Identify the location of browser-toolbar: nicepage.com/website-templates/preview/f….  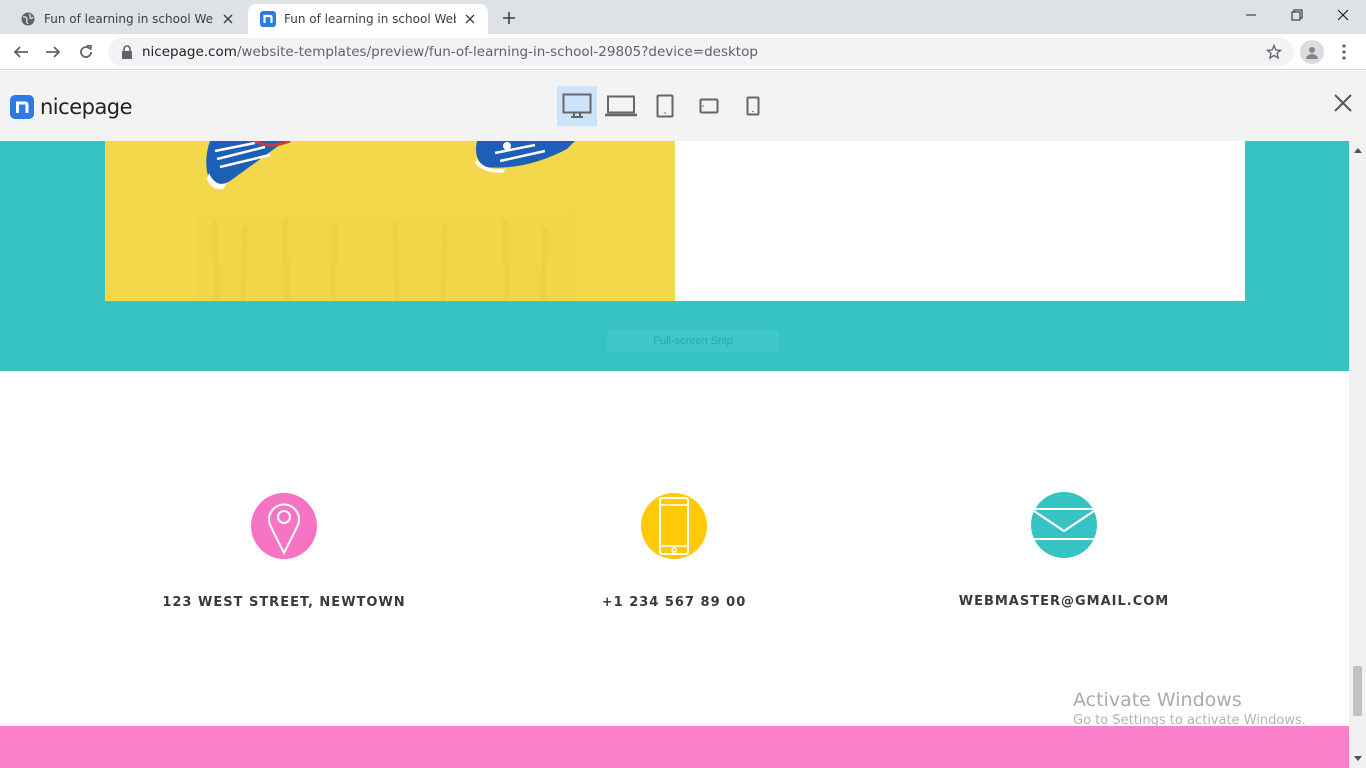
(683, 52).